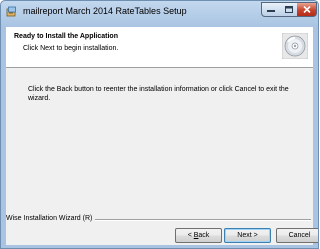  I want to click on minimize-icon, so click(271, 10).